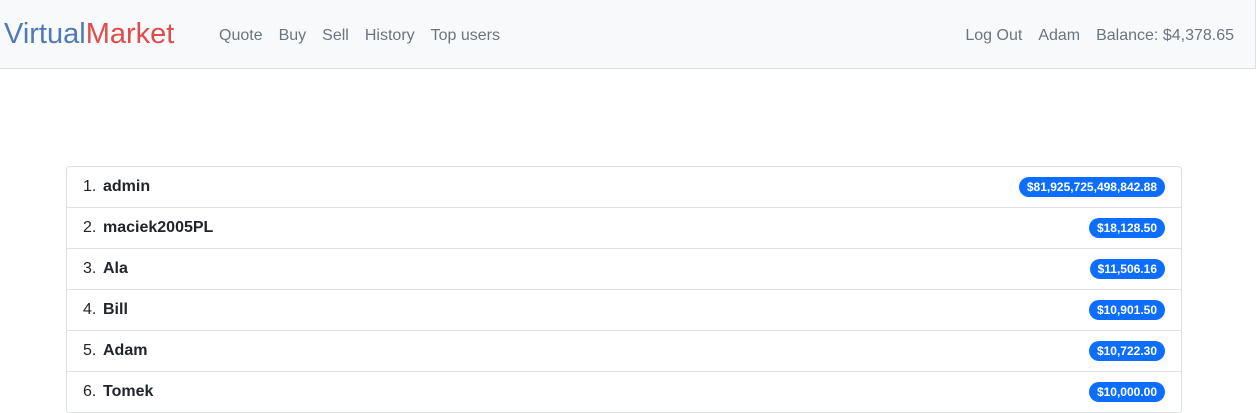 The image size is (1260, 413). I want to click on rank-number: 4., so click(90, 309).